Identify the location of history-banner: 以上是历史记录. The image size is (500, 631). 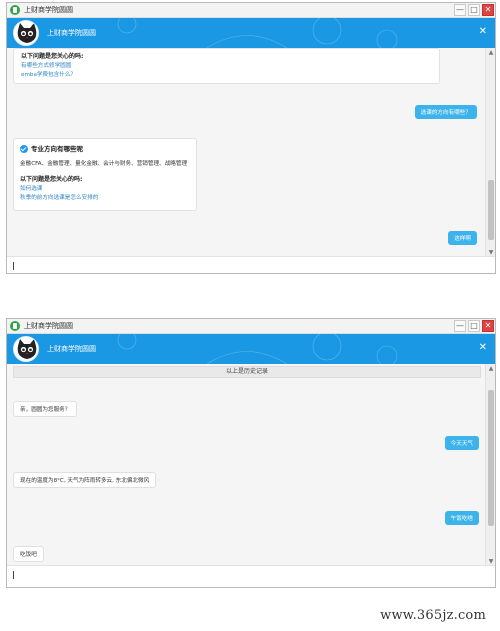
(247, 372).